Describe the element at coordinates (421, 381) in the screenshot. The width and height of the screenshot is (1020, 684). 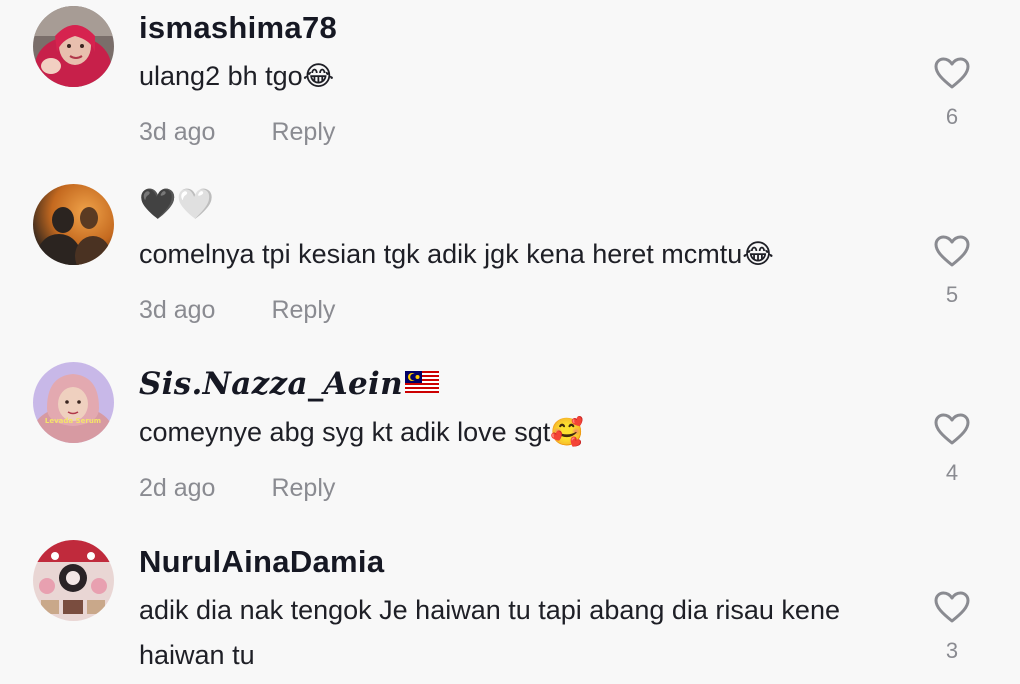
I see `malaysia-flag-icon` at that location.